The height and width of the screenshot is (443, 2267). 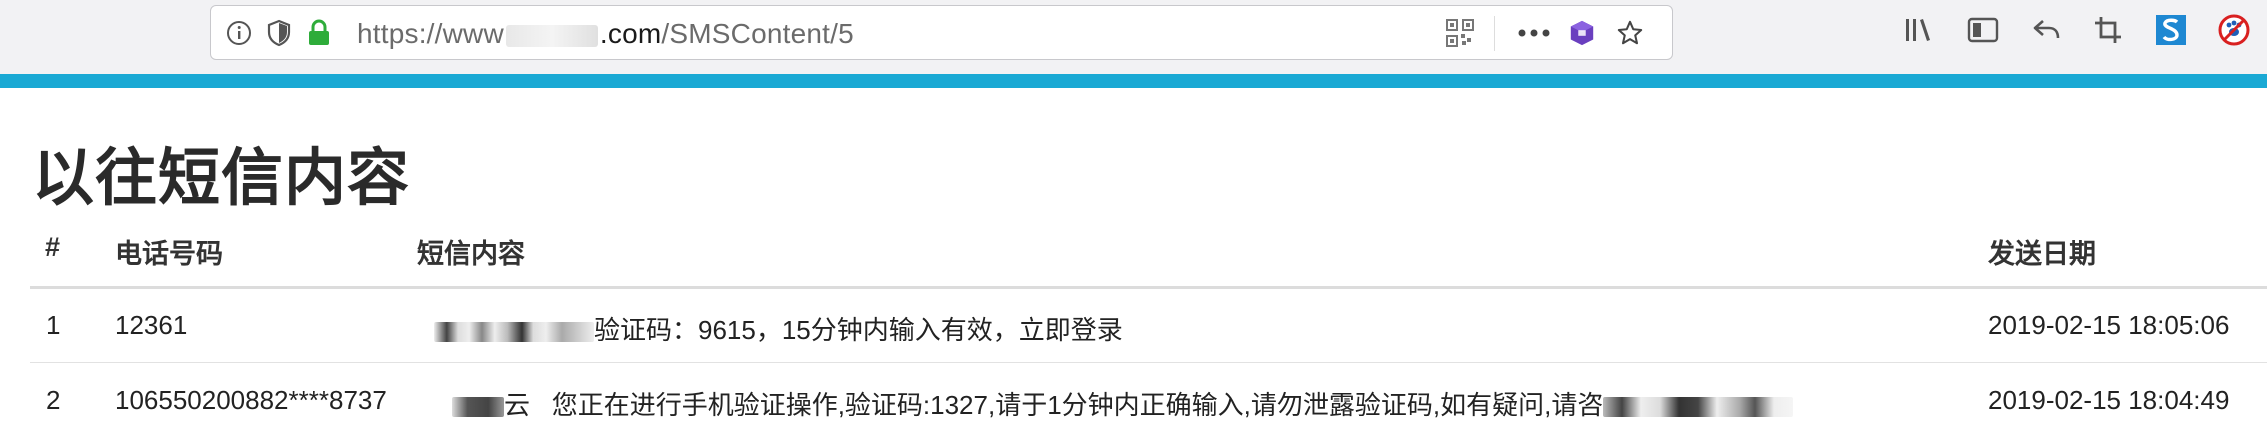 What do you see at coordinates (2042, 254) in the screenshot?
I see `column-header-date: 发送日期` at bounding box center [2042, 254].